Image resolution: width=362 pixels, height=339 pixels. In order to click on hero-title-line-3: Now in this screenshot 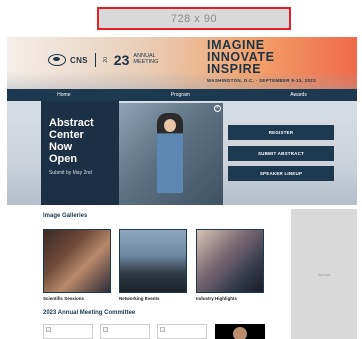, I will do `click(61, 147)`.